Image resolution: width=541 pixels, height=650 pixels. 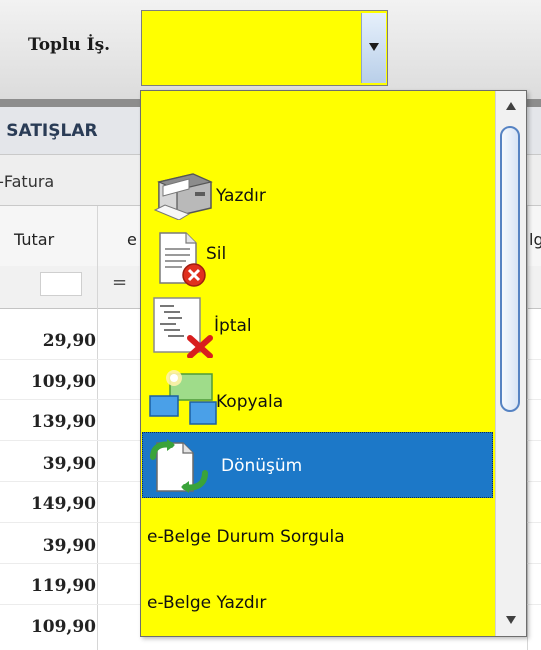 I want to click on chevron-down-icon, so click(x=374, y=47).